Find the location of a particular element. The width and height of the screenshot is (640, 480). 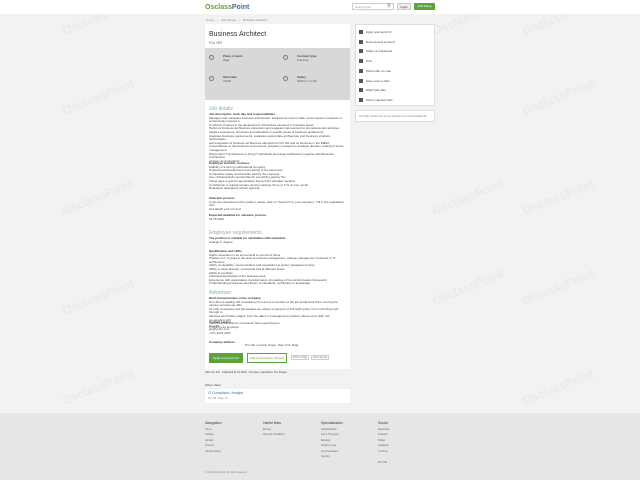

info-value: 4000 € / month is located at coordinates (307, 81).